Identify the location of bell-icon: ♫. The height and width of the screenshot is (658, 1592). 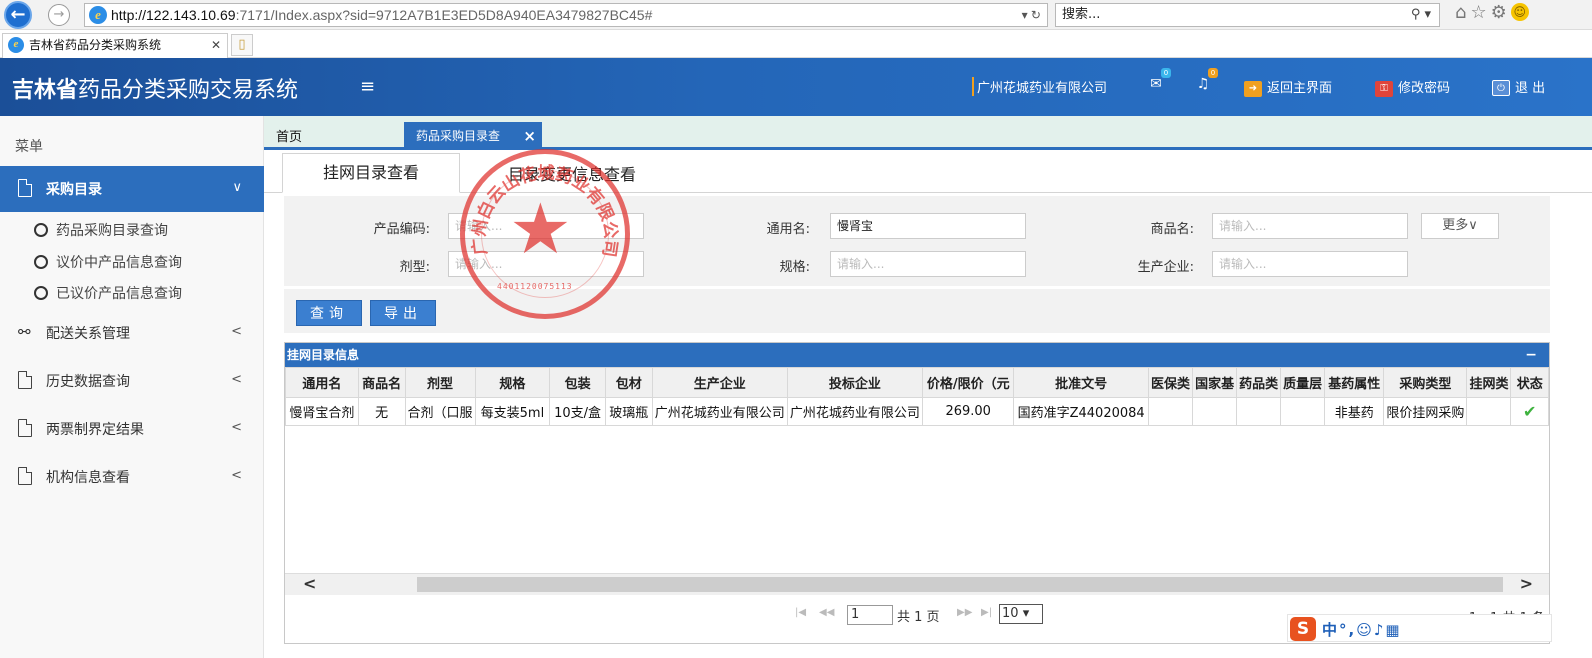
(1203, 84).